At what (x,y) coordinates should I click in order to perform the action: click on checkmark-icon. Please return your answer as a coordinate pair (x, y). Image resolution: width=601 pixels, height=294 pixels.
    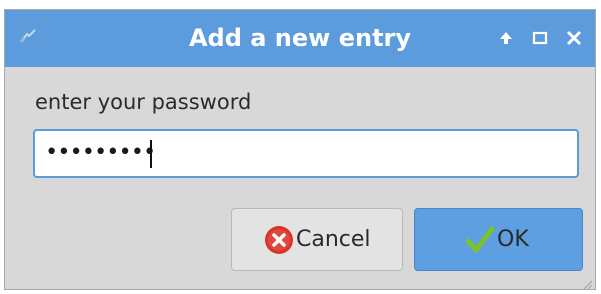
    Looking at the image, I should click on (480, 240).